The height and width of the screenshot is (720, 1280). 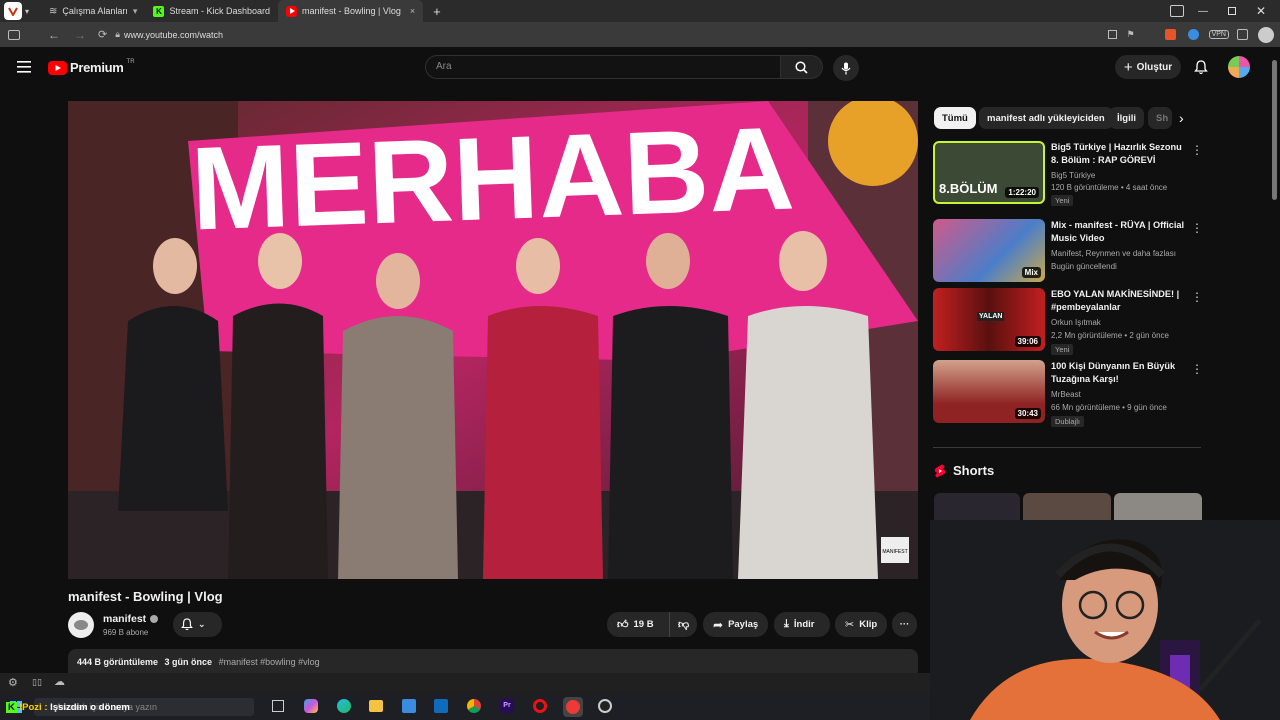 What do you see at coordinates (81, 625) in the screenshot?
I see `channel-avatar` at bounding box center [81, 625].